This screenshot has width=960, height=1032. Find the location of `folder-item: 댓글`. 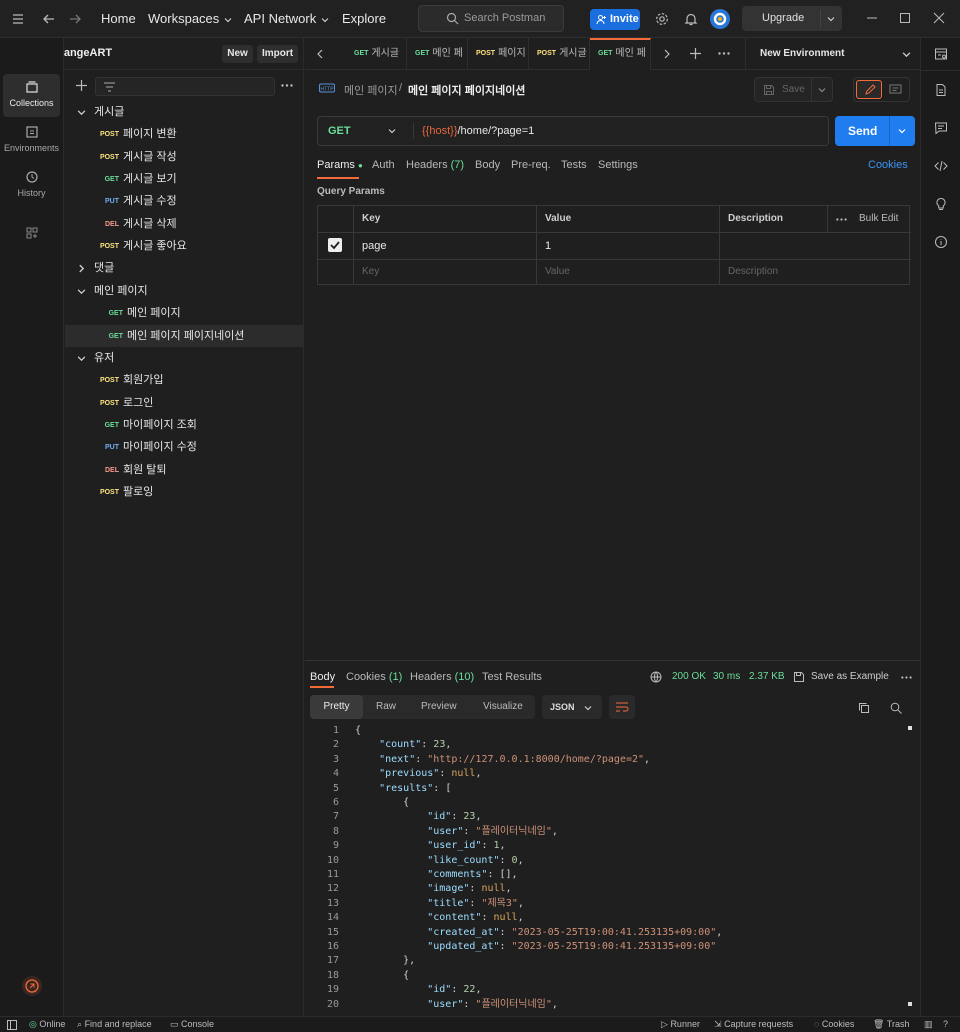

folder-item: 댓글 is located at coordinates (184, 268).